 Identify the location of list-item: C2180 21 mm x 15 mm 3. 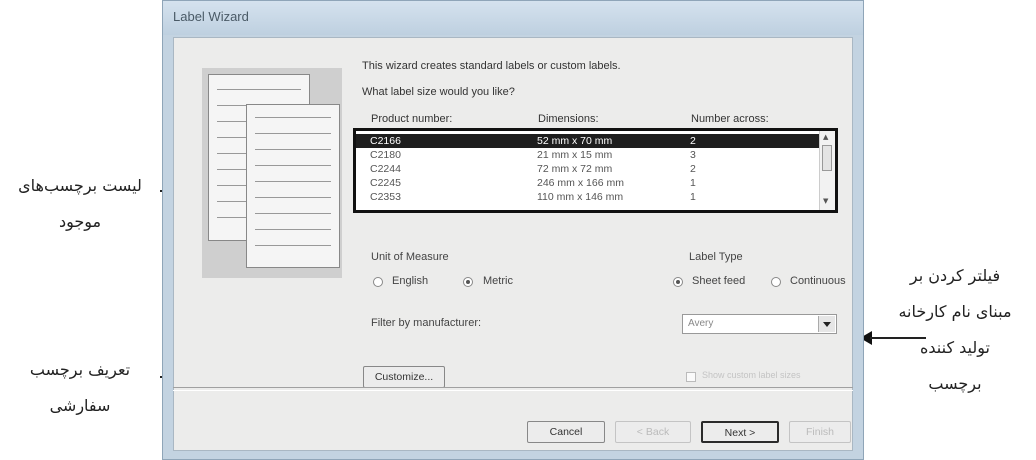
(589, 155).